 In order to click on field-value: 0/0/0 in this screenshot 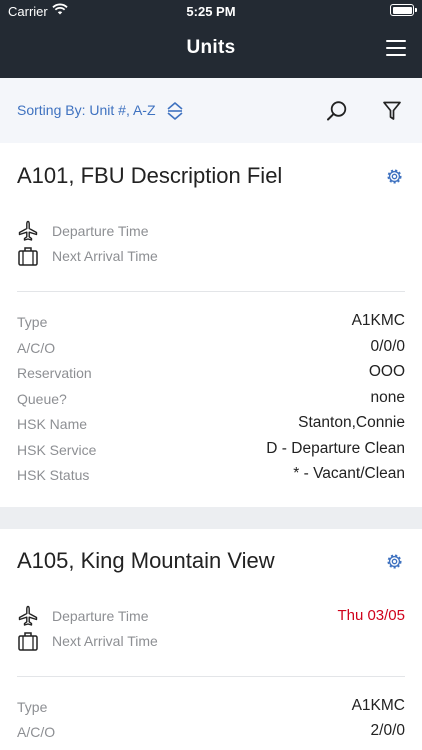, I will do `click(387, 346)`.